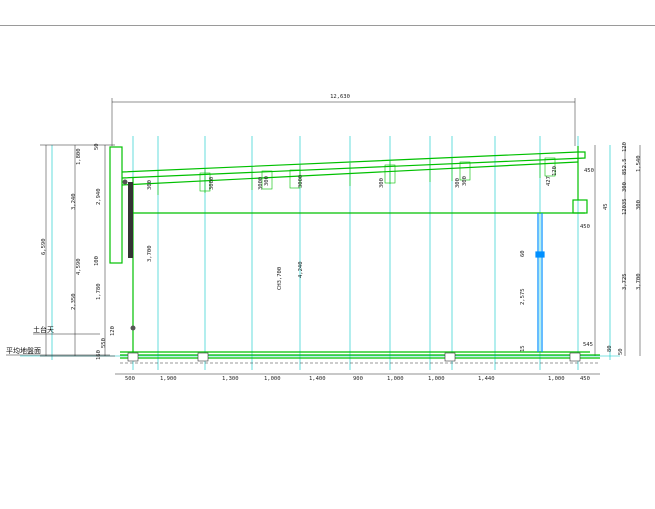  What do you see at coordinates (133, 328) in the screenshot?
I see `joint-marker-low` at bounding box center [133, 328].